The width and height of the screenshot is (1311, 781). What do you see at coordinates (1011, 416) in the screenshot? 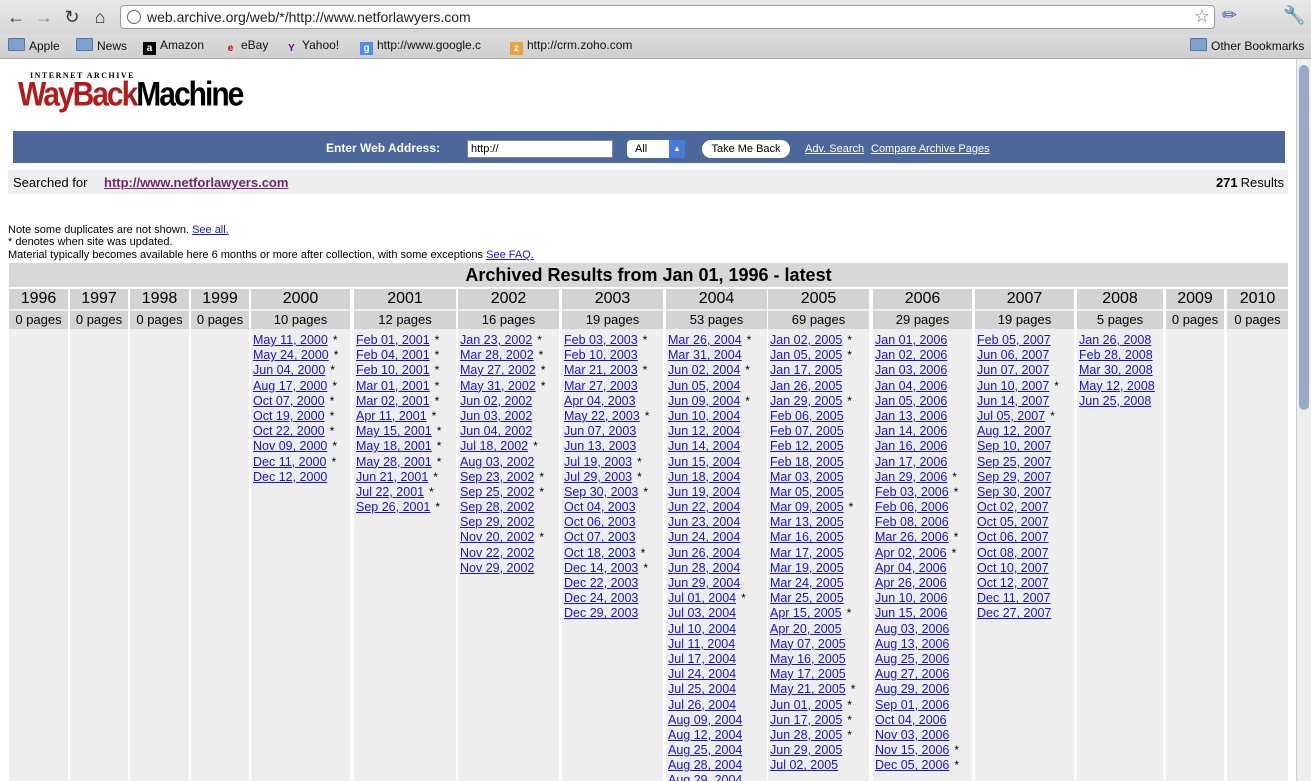
I see `archive-date-link: Jul 05, 2007` at bounding box center [1011, 416].